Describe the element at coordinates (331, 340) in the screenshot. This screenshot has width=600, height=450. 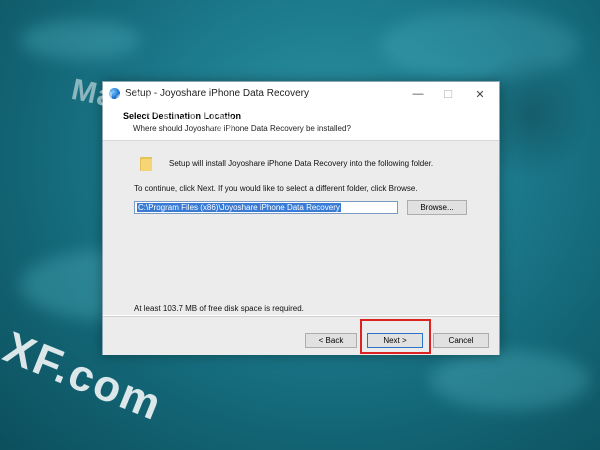
I see `back-button: < Back` at that location.